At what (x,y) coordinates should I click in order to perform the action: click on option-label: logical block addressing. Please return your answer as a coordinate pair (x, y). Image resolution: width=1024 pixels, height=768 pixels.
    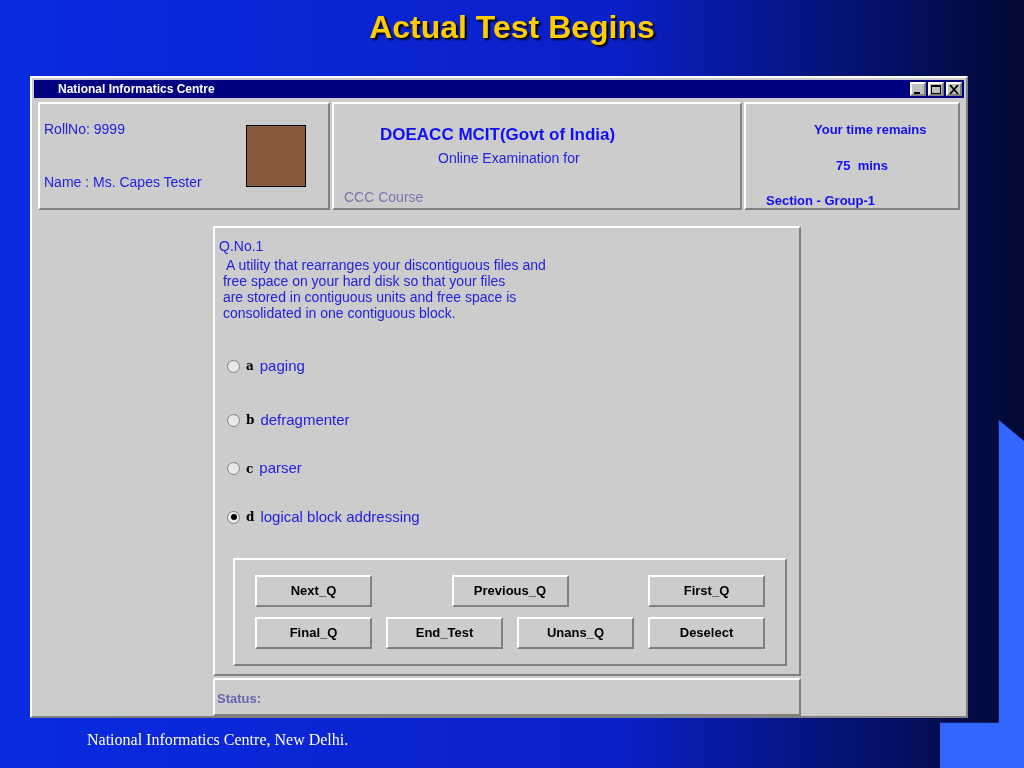
    Looking at the image, I should click on (340, 517).